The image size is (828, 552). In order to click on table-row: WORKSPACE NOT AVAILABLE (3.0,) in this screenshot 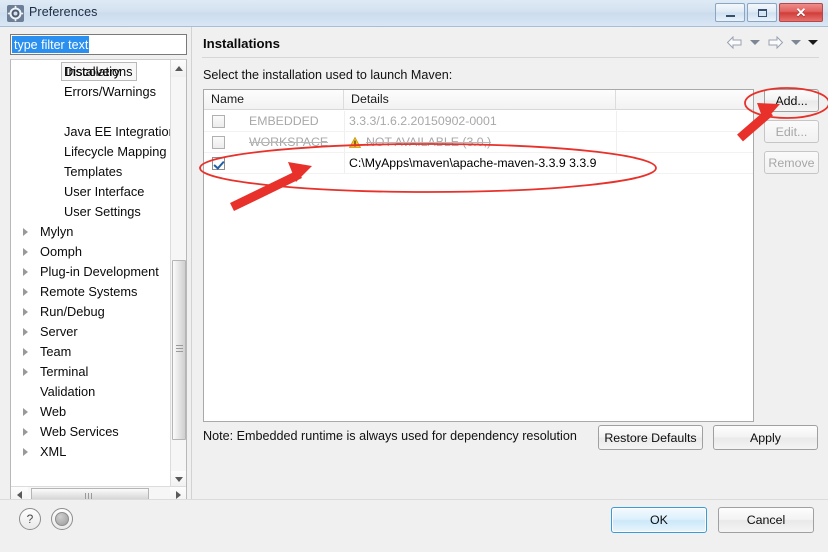, I will do `click(478, 142)`.